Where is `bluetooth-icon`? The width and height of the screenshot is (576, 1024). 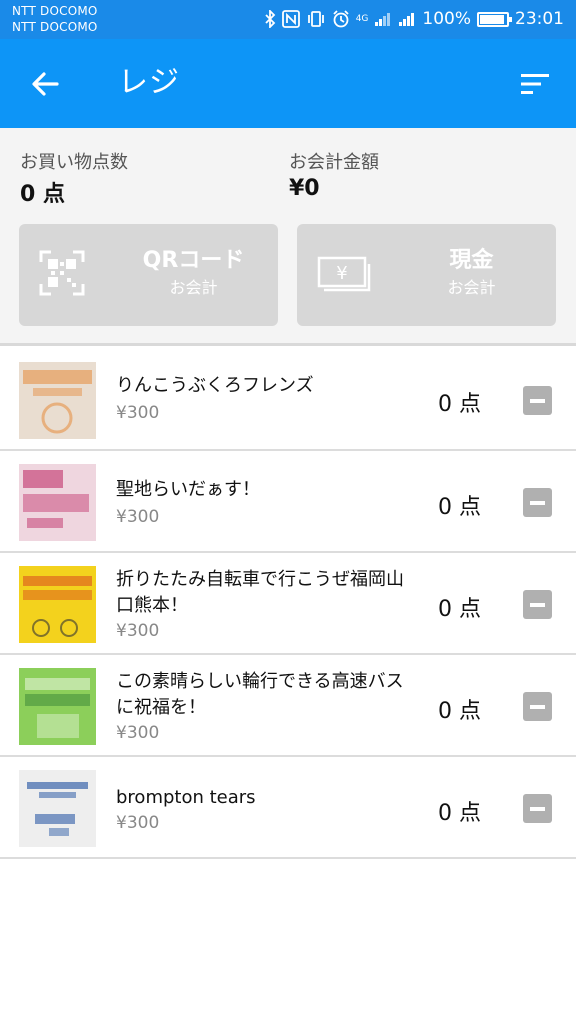 bluetooth-icon is located at coordinates (270, 19).